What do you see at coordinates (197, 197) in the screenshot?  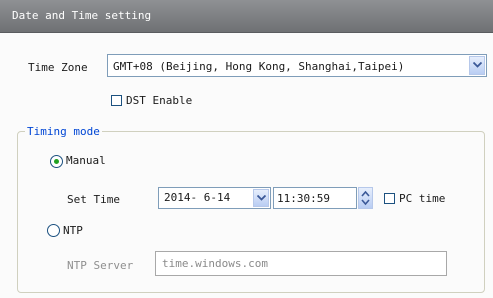 I see `date-value: 2014- 6-14` at bounding box center [197, 197].